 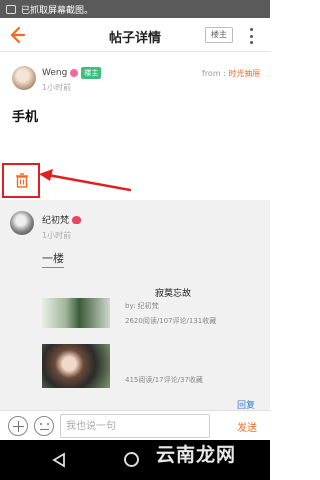 What do you see at coordinates (57, 10) in the screenshot?
I see `status-notification: 已抓取屏幕截图。` at bounding box center [57, 10].